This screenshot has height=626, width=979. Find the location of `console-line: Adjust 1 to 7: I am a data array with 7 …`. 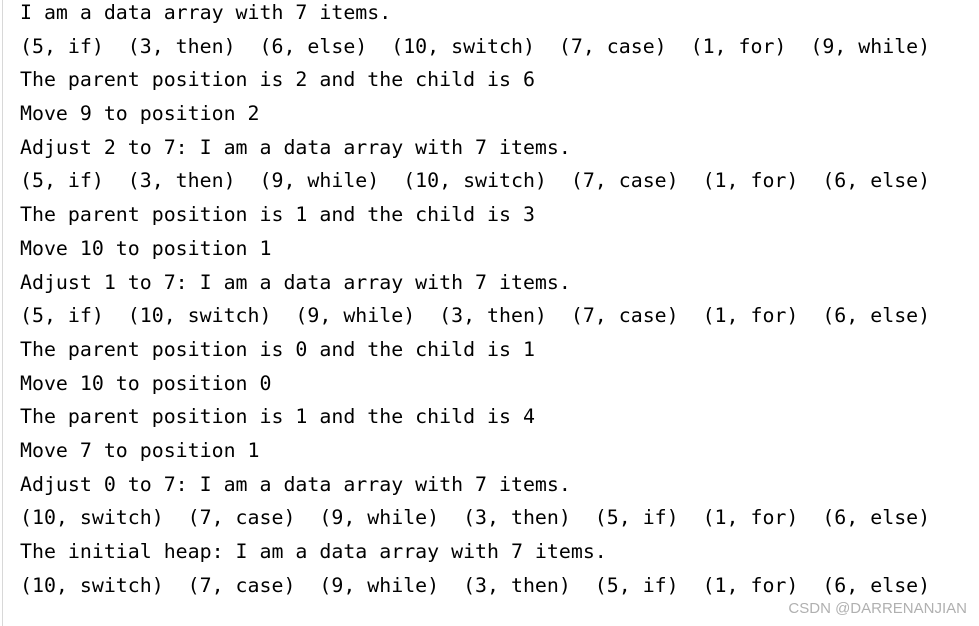

console-line: Adjust 1 to 7: I am a data array with 7 … is located at coordinates (295, 282).